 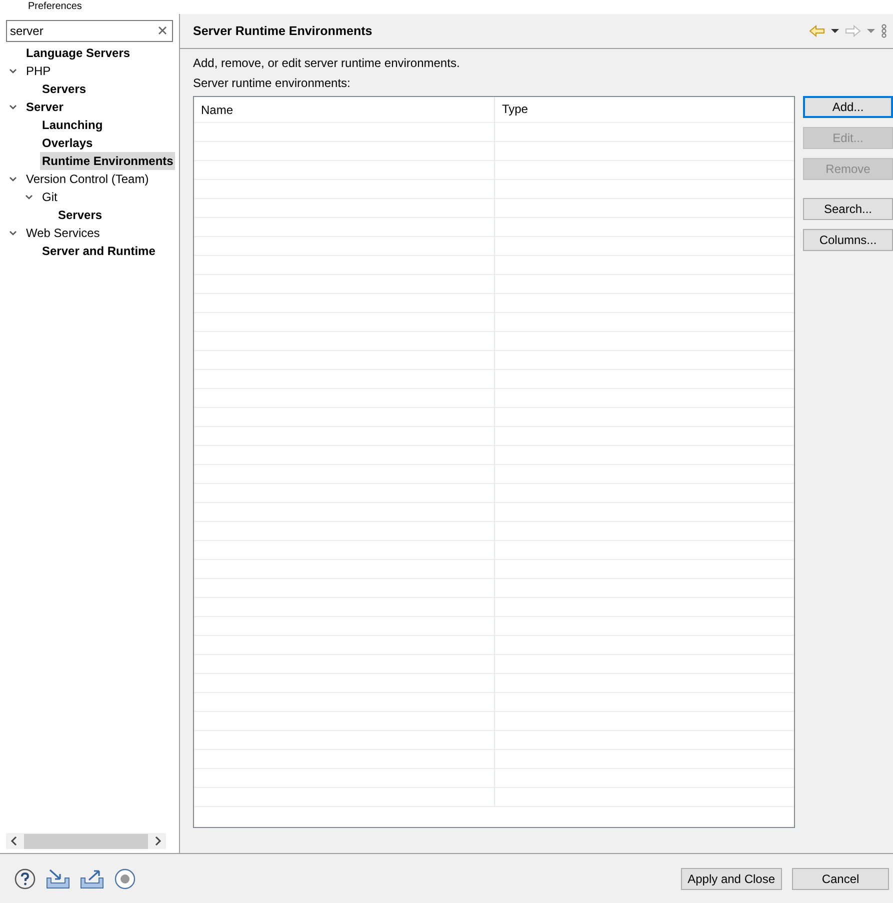 What do you see at coordinates (67, 143) in the screenshot?
I see `tree-item: Overlays` at bounding box center [67, 143].